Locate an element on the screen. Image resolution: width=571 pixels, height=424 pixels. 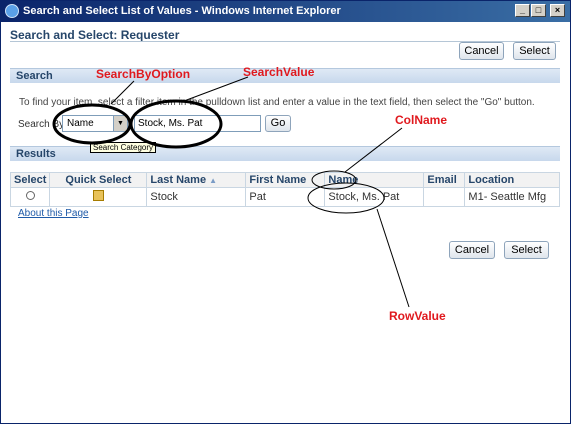
search-category-tooltip: Search Category is located at coordinates (123, 147).